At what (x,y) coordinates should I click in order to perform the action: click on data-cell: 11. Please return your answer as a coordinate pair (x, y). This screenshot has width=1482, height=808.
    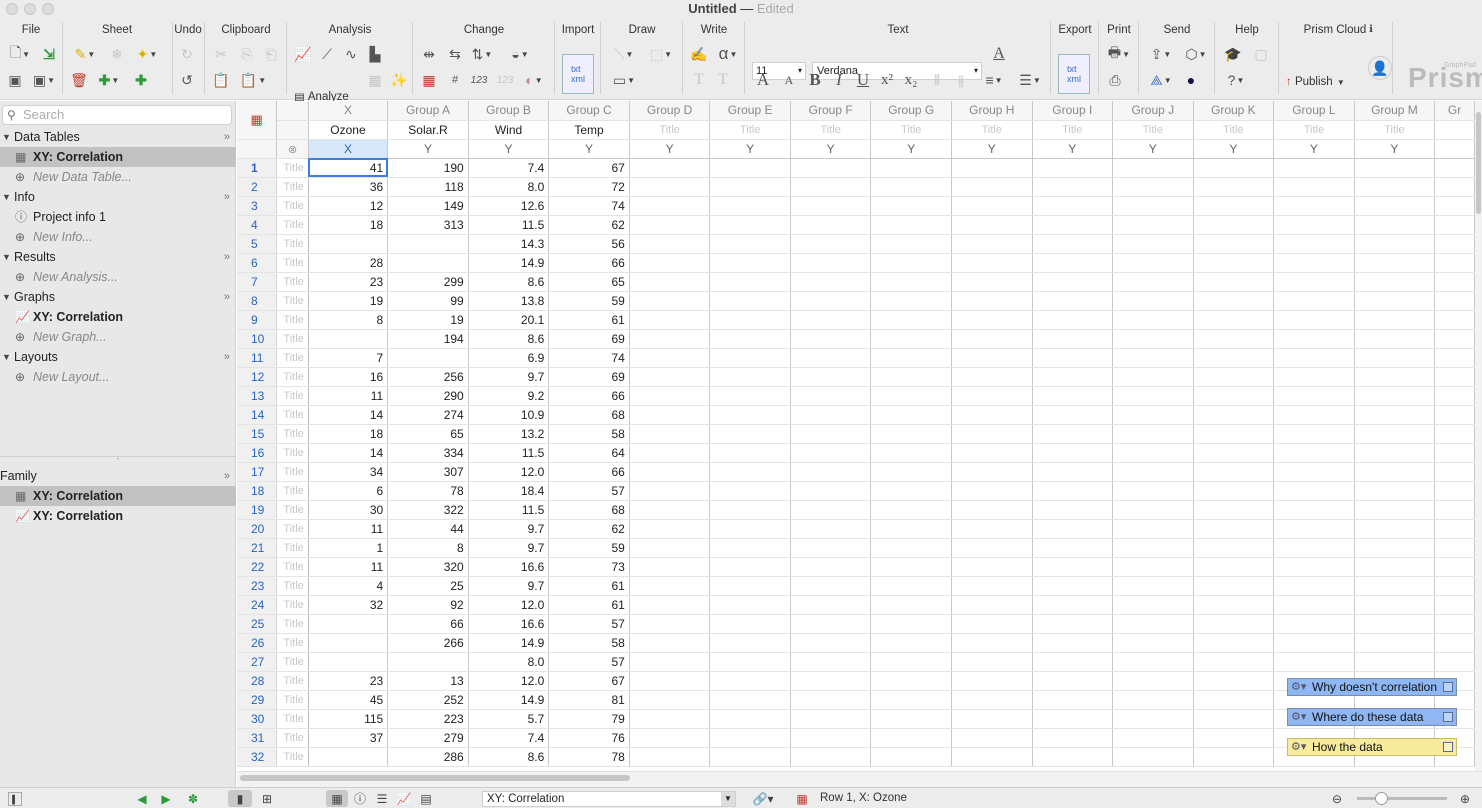
    Looking at the image, I should click on (348, 396).